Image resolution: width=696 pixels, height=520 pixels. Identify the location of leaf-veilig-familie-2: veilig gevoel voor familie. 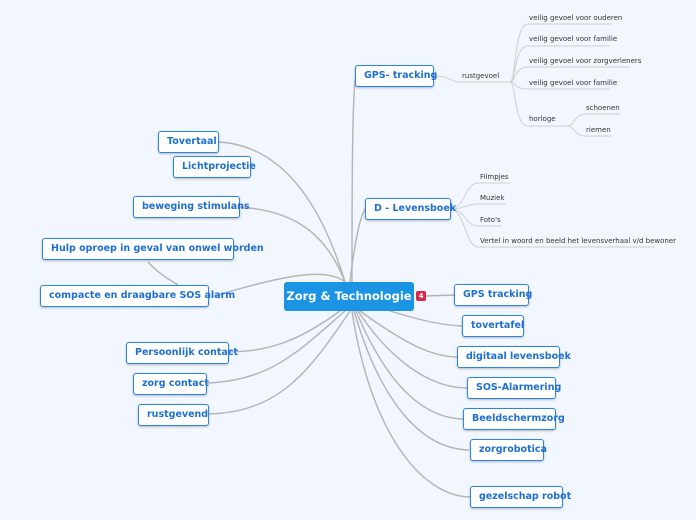
(573, 83).